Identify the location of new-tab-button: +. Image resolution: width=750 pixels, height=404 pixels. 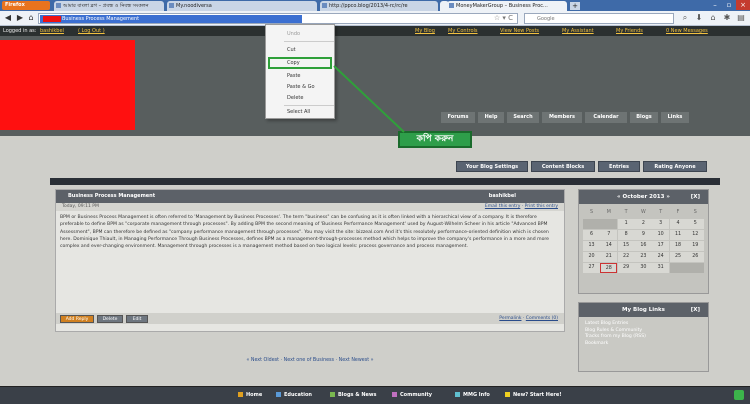
(575, 6).